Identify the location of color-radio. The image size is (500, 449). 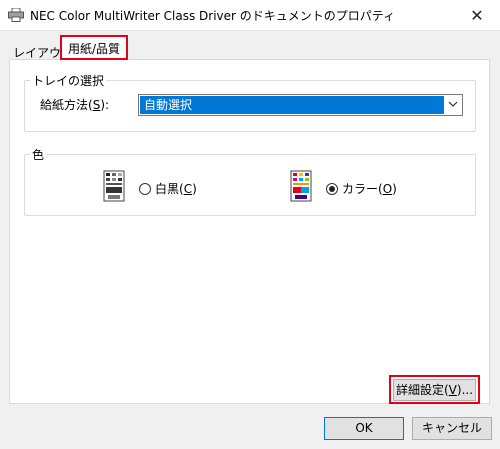
(332, 188).